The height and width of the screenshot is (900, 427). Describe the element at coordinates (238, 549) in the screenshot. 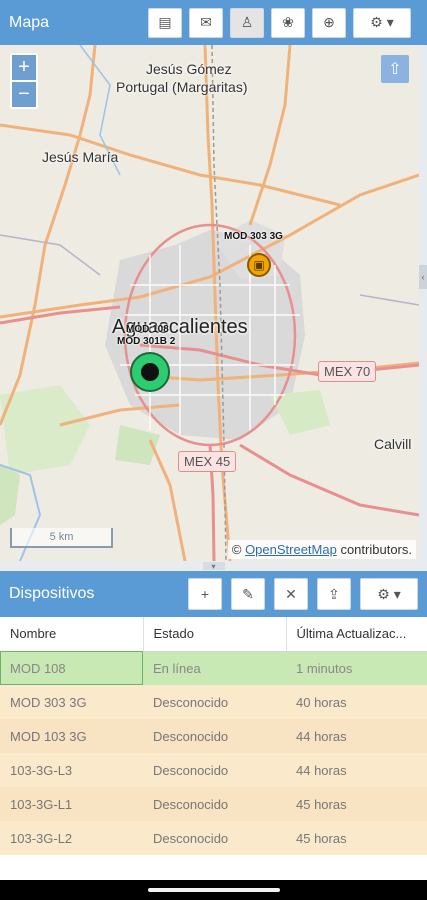

I see `attribution-prefix: ©` at that location.